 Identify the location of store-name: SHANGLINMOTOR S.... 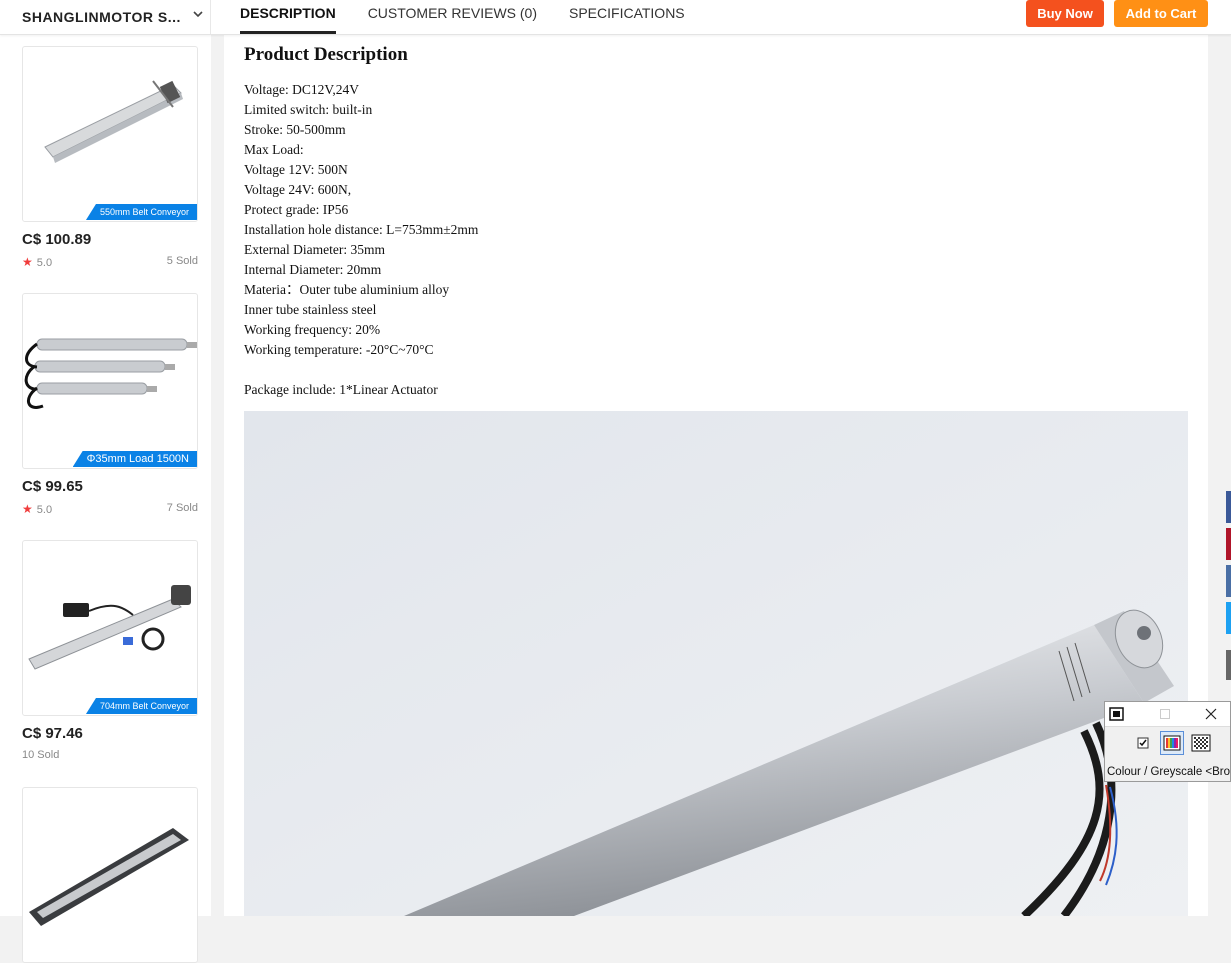
(101, 17).